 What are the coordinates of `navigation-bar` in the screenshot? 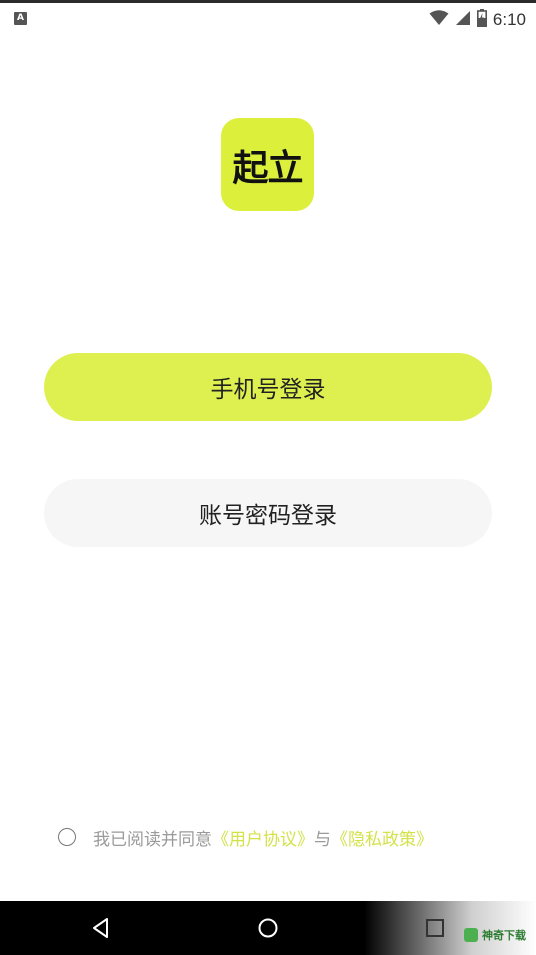 It's located at (268, 928).